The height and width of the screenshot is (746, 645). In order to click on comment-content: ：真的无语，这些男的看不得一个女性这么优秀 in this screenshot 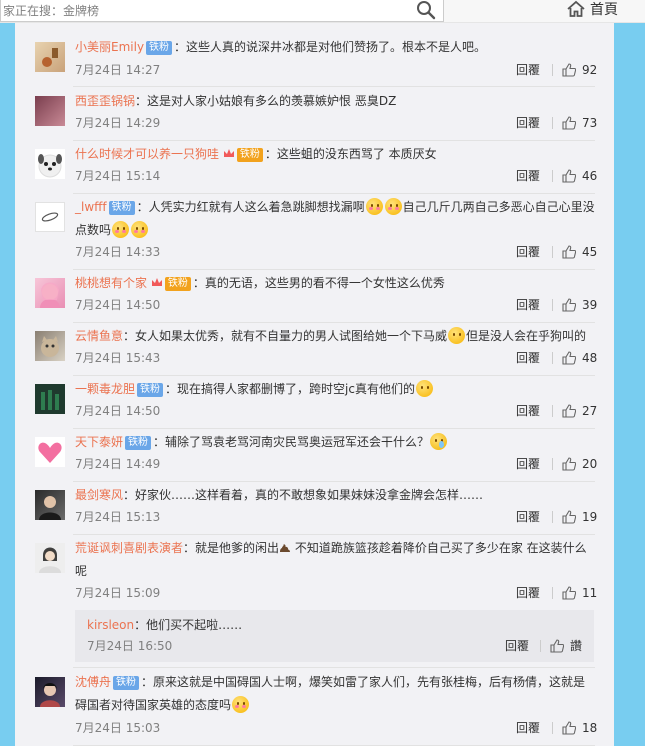, I will do `click(318, 283)`.